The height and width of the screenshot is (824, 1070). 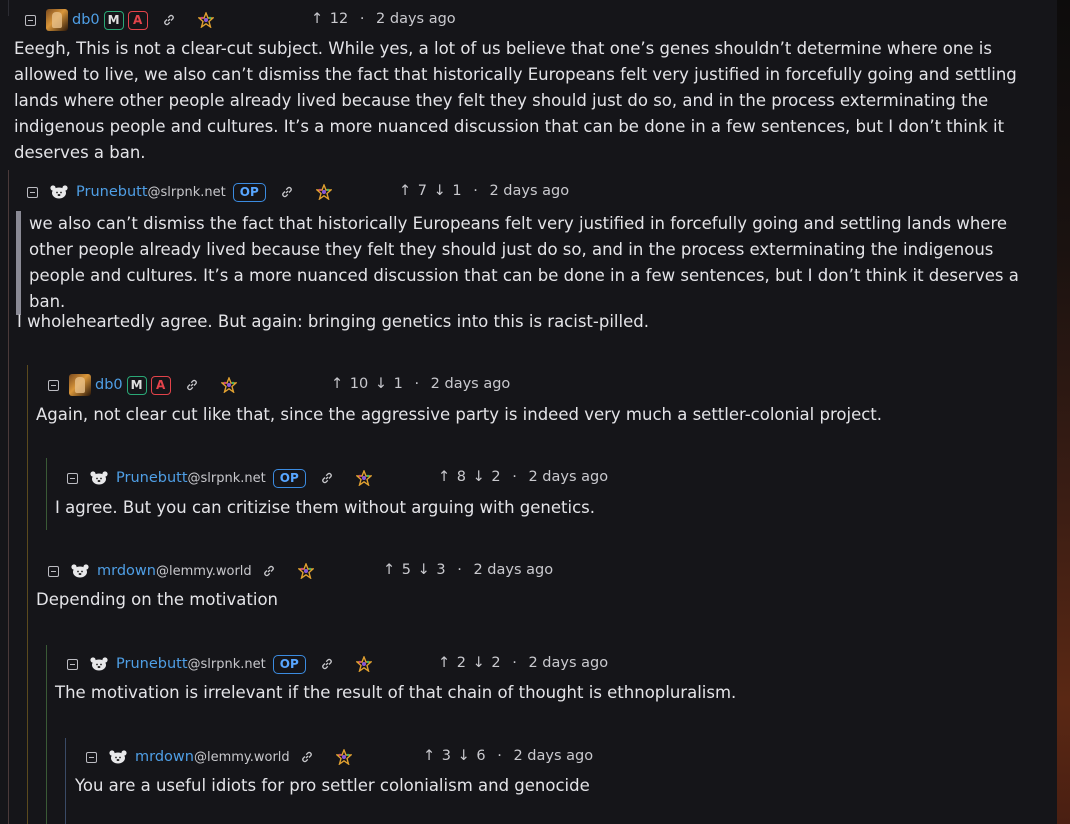 I want to click on vote-info: ↑ 10 ↓ 1 · 2 days ago, so click(x=420, y=384).